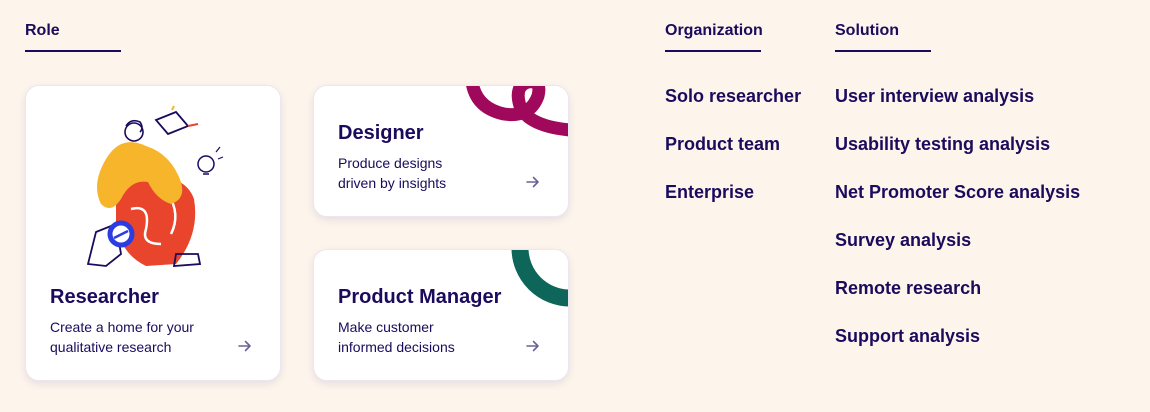 Image resolution: width=1150 pixels, height=412 pixels. What do you see at coordinates (392, 183) in the screenshot?
I see `designer-desc-line-2: driven by insights` at bounding box center [392, 183].